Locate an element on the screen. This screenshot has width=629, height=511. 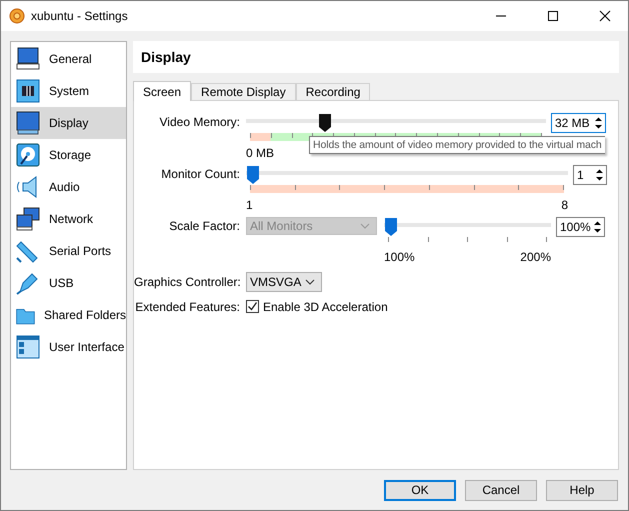
spin-box: 1 is located at coordinates (590, 175).